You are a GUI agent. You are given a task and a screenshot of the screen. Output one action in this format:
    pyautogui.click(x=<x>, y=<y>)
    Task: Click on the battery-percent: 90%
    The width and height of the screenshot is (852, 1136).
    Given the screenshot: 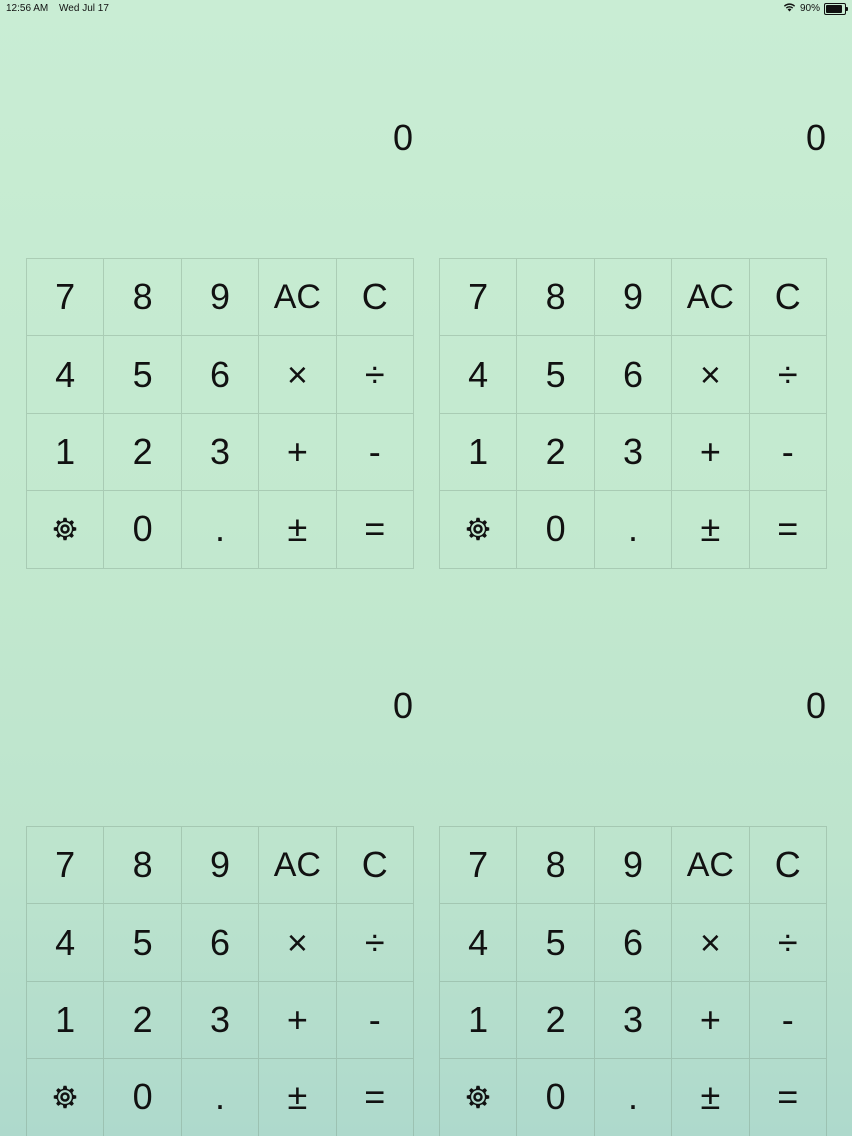 What is the action you would take?
    pyautogui.click(x=809, y=8)
    